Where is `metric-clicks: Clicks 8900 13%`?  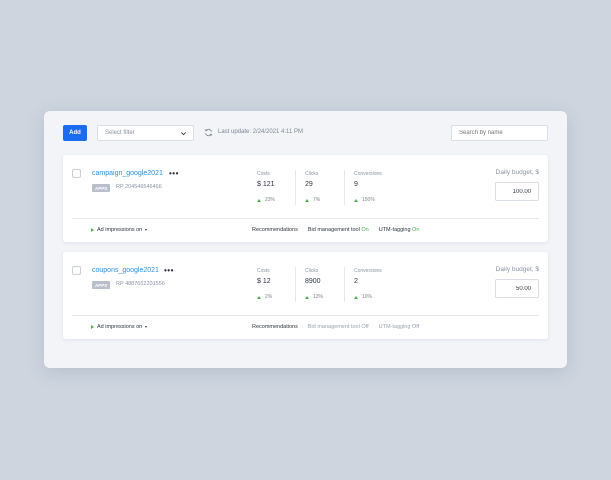 metric-clicks: Clicks 8900 13% is located at coordinates (314, 284).